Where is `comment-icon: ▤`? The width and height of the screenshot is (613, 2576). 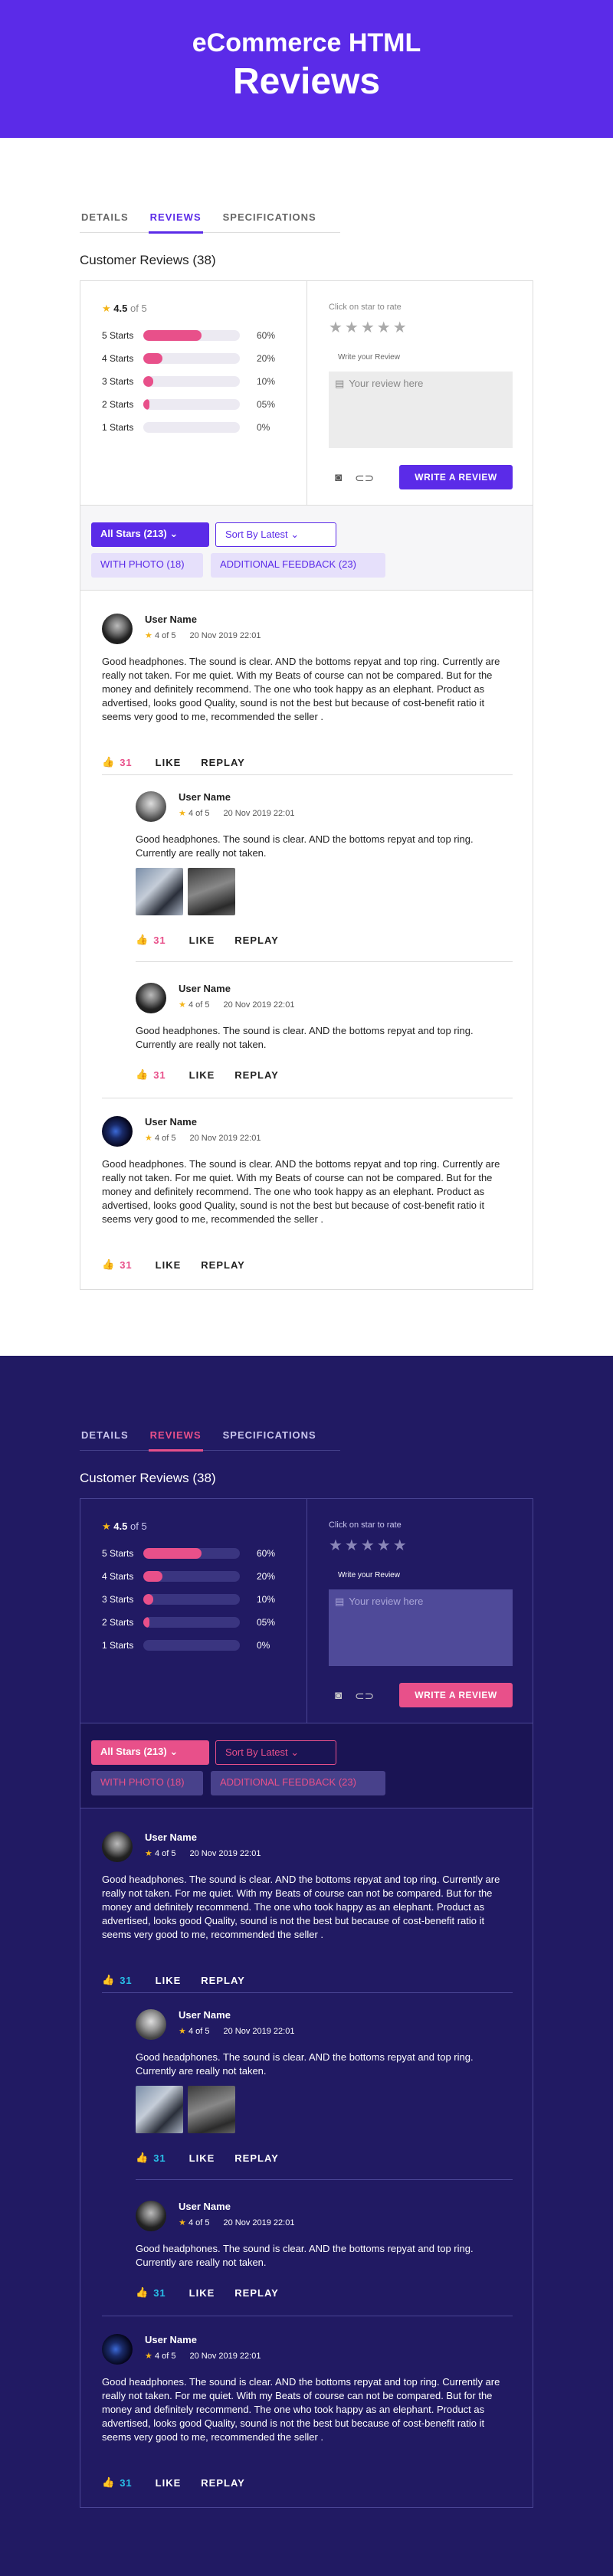
comment-icon: ▤ is located at coordinates (340, 383).